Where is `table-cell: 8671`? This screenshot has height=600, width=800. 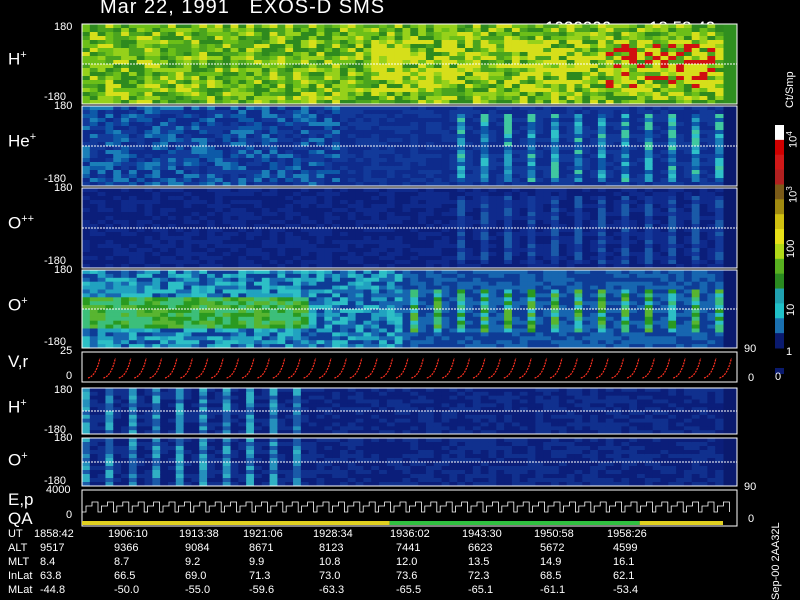 table-cell: 8671 is located at coordinates (261, 548).